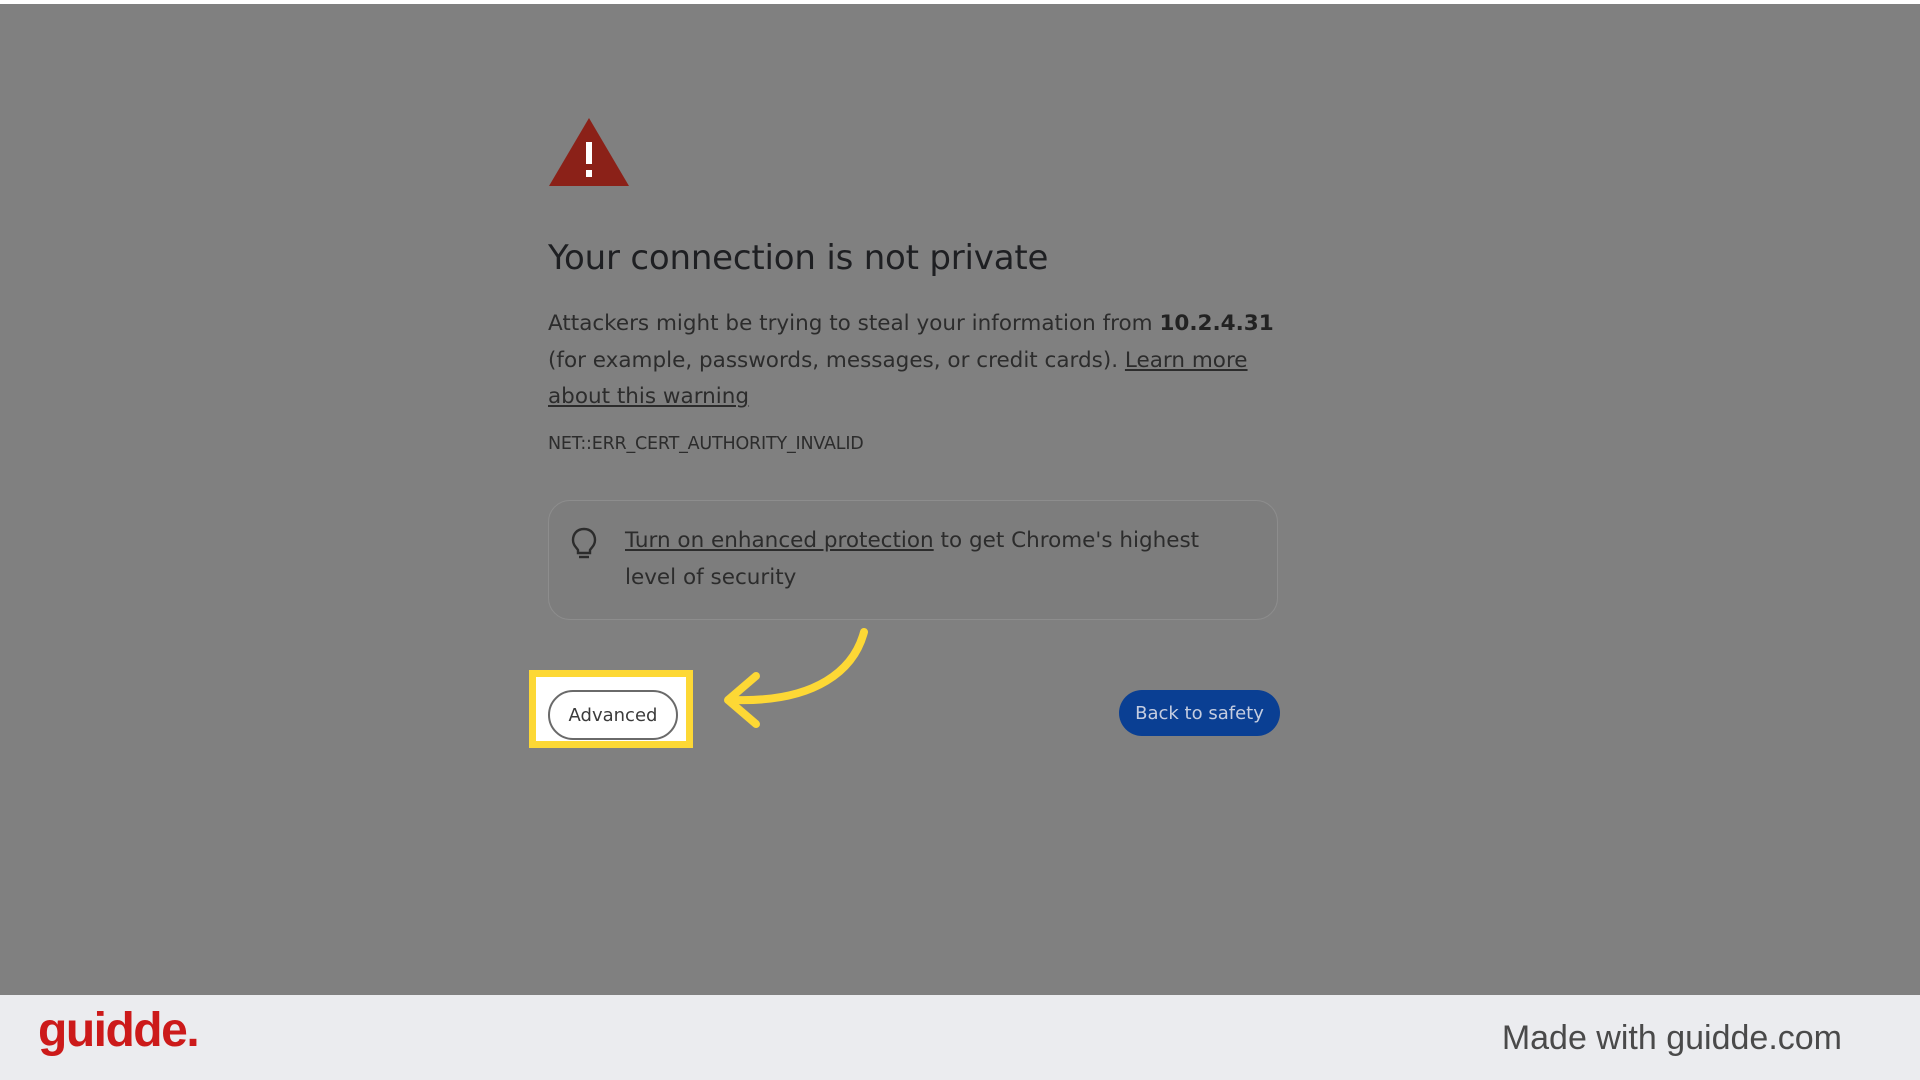  Describe the element at coordinates (1216, 323) in the screenshot. I see `host-address: 10.2.4.31` at that location.